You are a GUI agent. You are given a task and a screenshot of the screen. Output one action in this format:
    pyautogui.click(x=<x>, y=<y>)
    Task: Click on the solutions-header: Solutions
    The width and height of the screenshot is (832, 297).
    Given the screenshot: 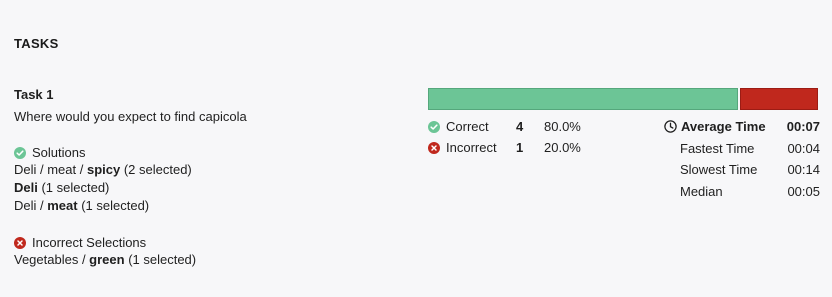 What is the action you would take?
    pyautogui.click(x=204, y=153)
    